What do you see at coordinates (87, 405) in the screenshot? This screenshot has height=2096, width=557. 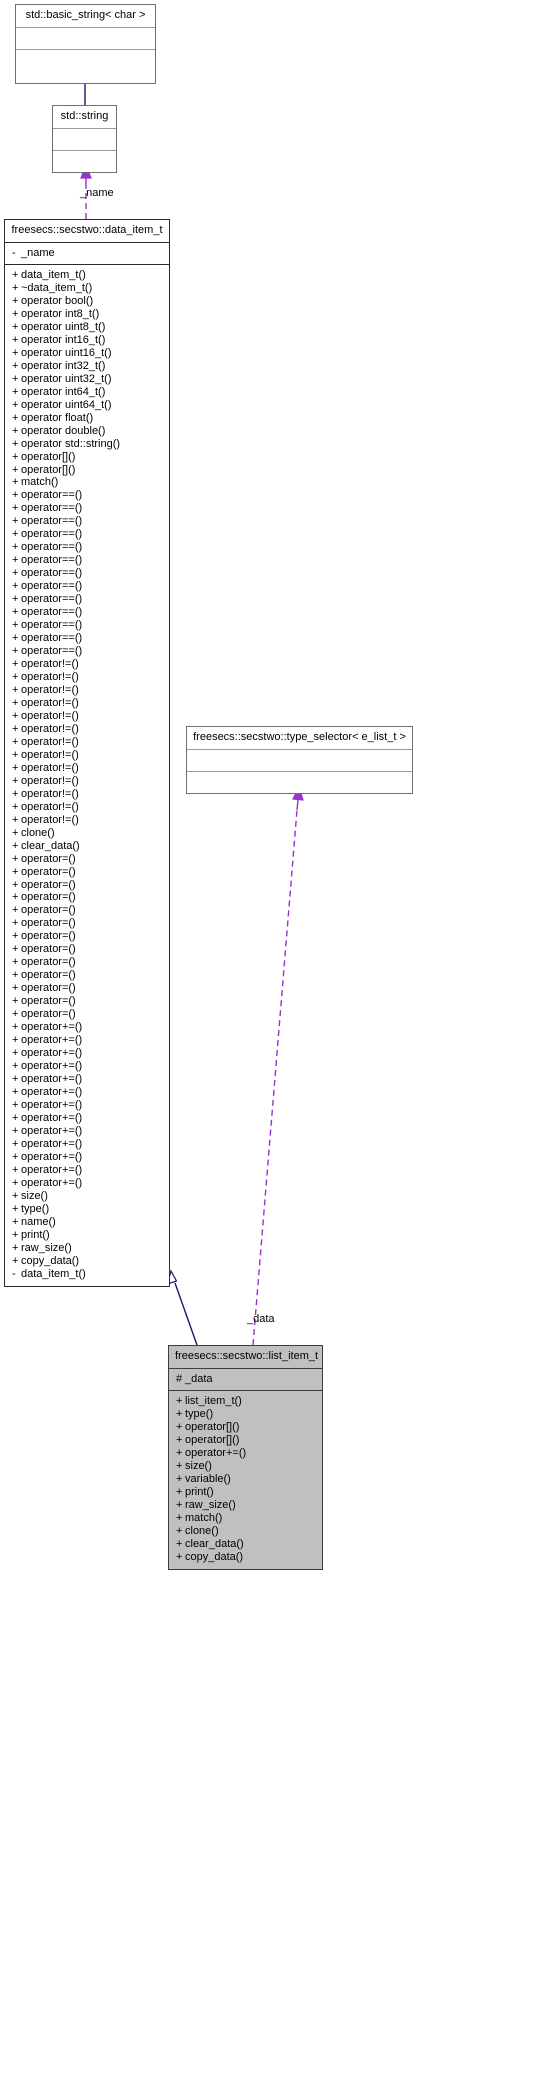 I see `class-member: + operator uint64_t()` at bounding box center [87, 405].